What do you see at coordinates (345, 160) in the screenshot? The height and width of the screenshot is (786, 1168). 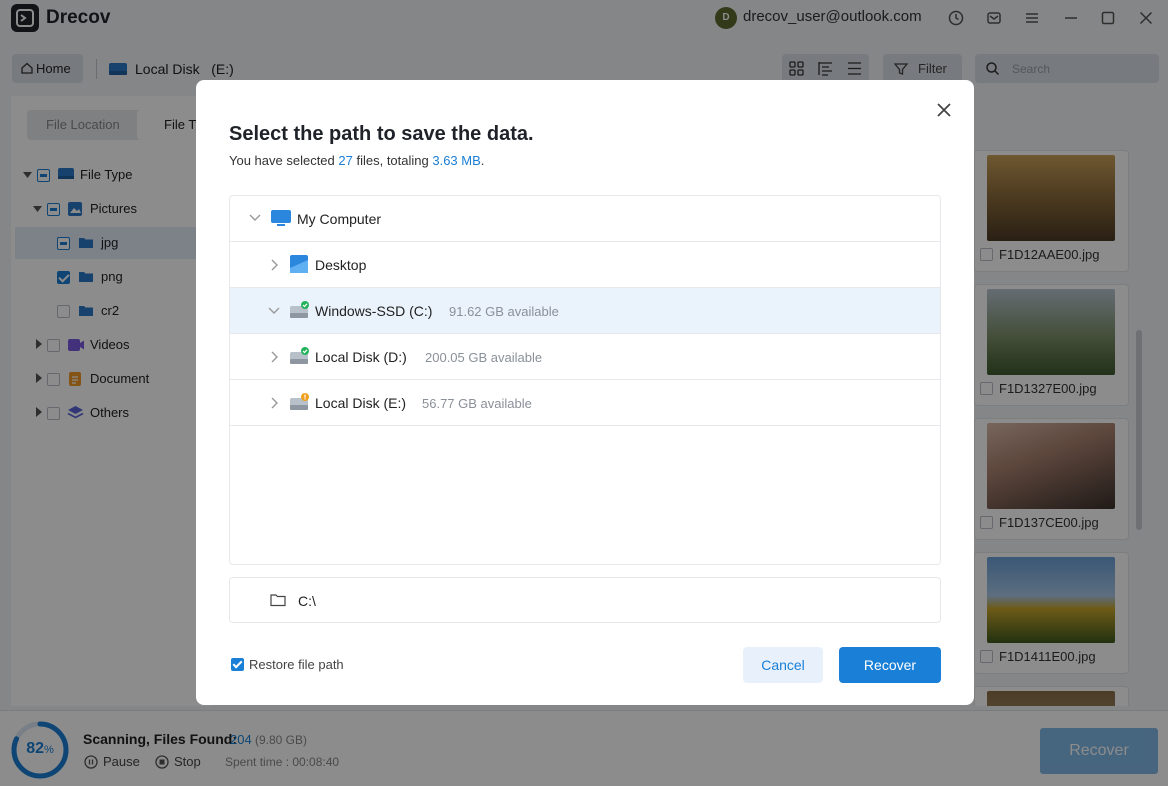 I see `selected-file-count: 27` at bounding box center [345, 160].